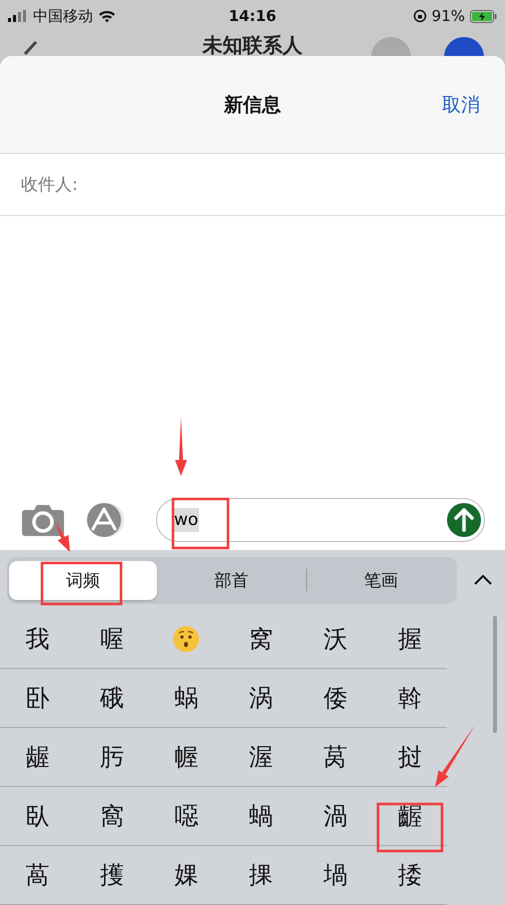 This screenshot has height=905, width=505. What do you see at coordinates (37, 875) in the screenshot?
I see `candidate-character: 萵` at bounding box center [37, 875].